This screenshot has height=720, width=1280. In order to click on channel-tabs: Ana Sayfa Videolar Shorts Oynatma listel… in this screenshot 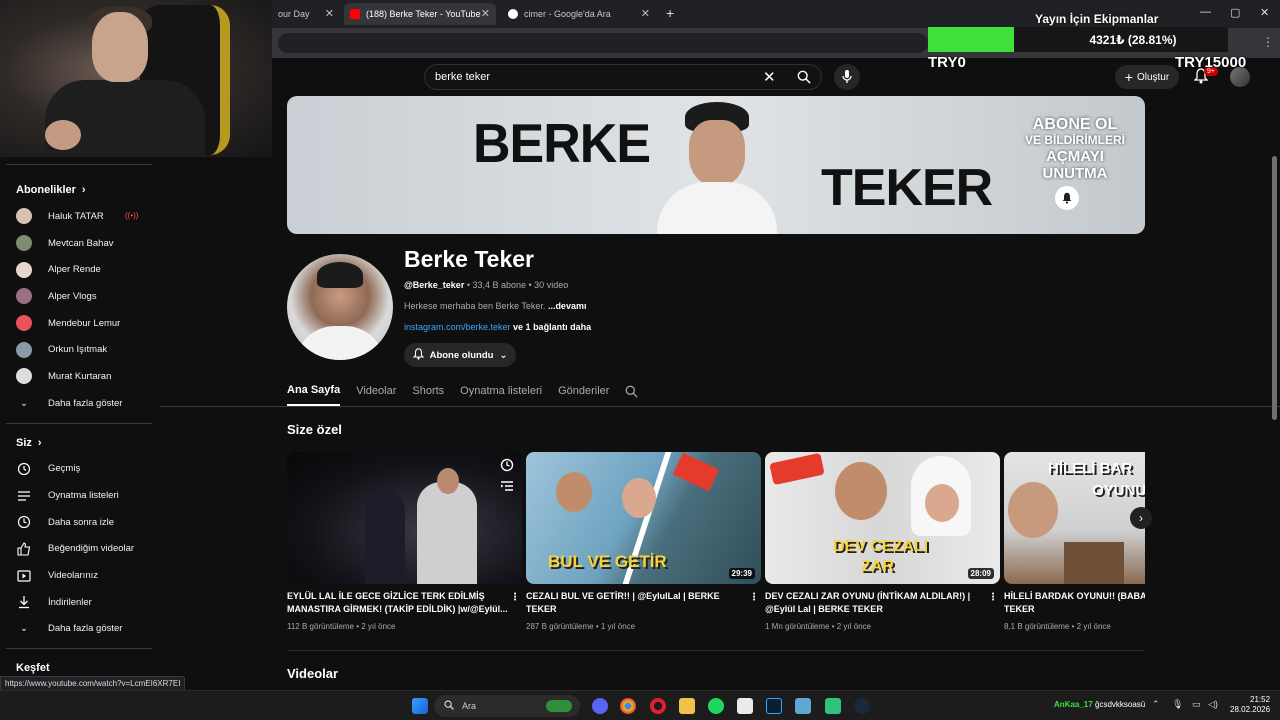, I will do `click(463, 391)`.